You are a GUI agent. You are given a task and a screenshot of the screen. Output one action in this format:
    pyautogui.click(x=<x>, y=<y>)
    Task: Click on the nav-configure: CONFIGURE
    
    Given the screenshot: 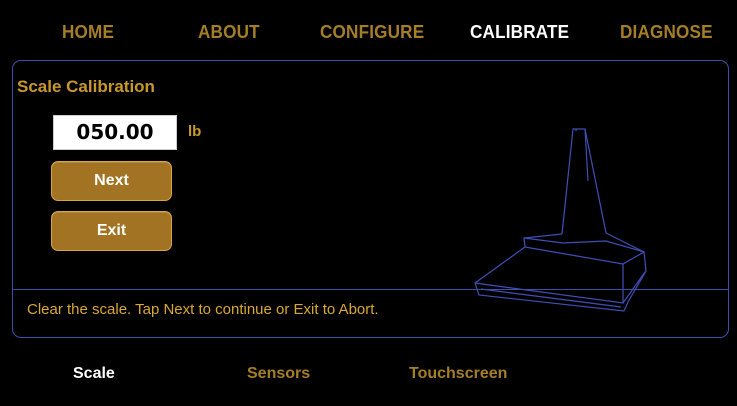 What is the action you would take?
    pyautogui.click(x=372, y=32)
    